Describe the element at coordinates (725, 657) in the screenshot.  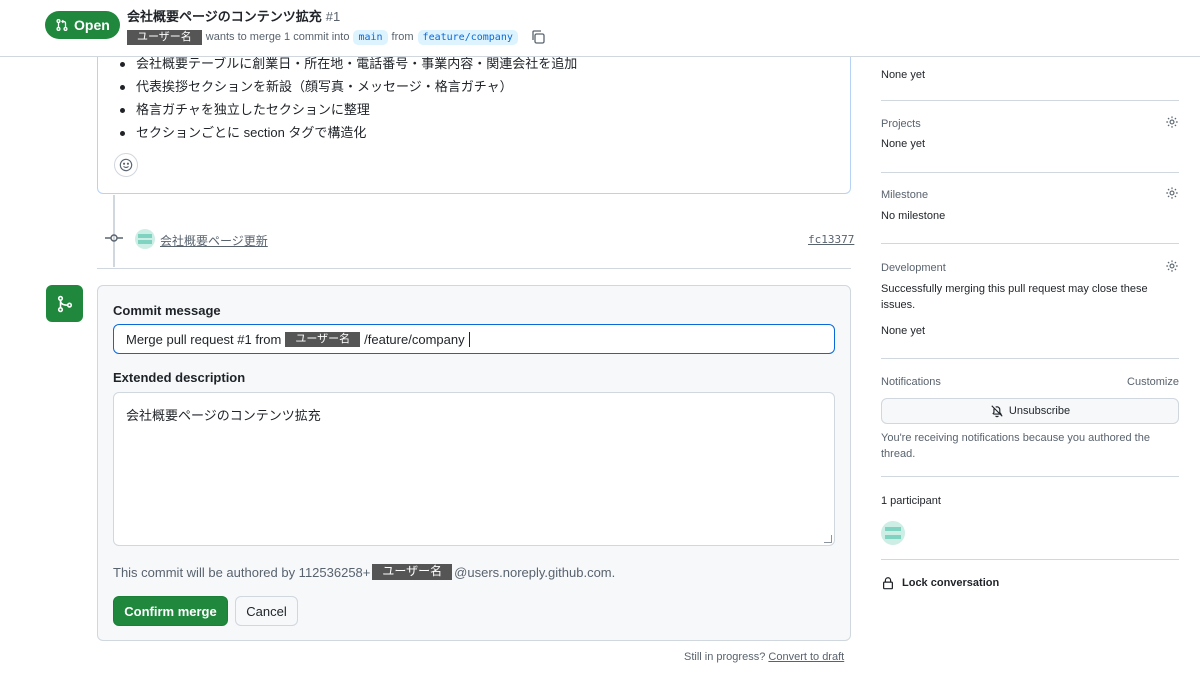
I see `draft-text: Still in progress?` at that location.